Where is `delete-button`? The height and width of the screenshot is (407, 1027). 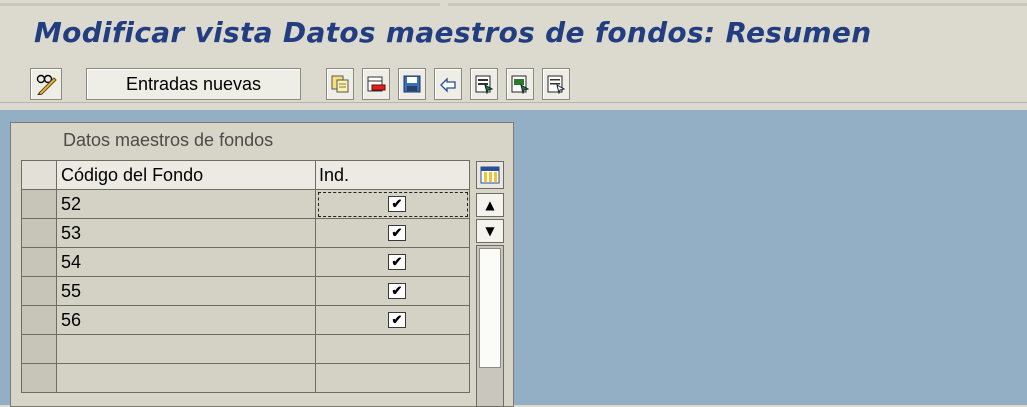 delete-button is located at coordinates (376, 84).